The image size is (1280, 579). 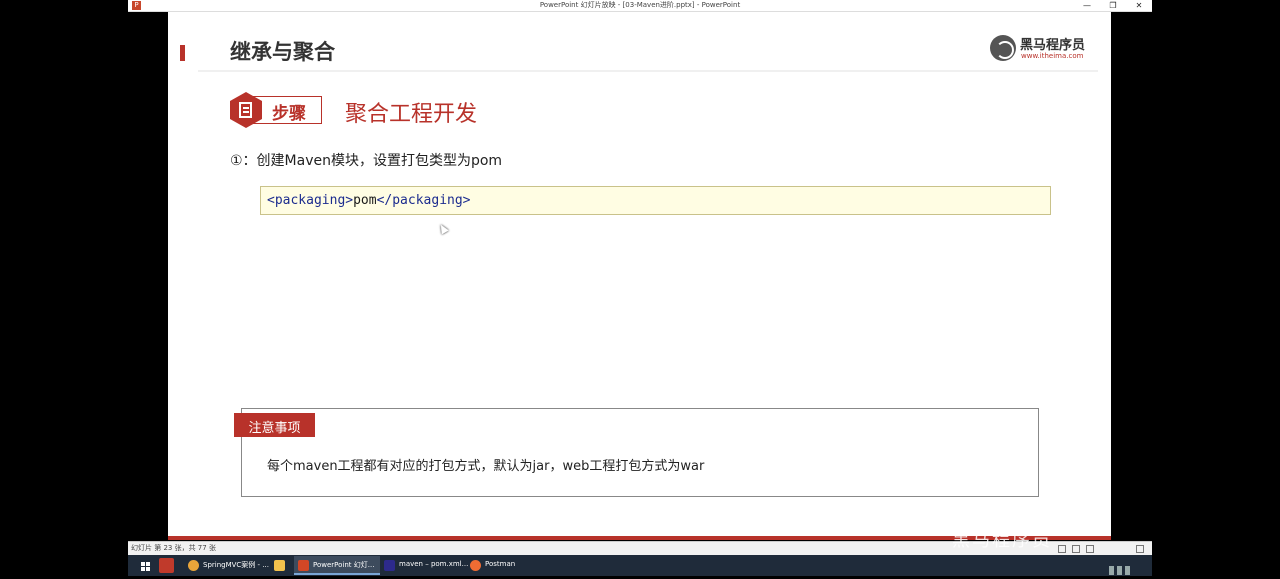 I want to click on brand-logo: 黑马程序员 www.itheima.com, so click(x=1040, y=49).